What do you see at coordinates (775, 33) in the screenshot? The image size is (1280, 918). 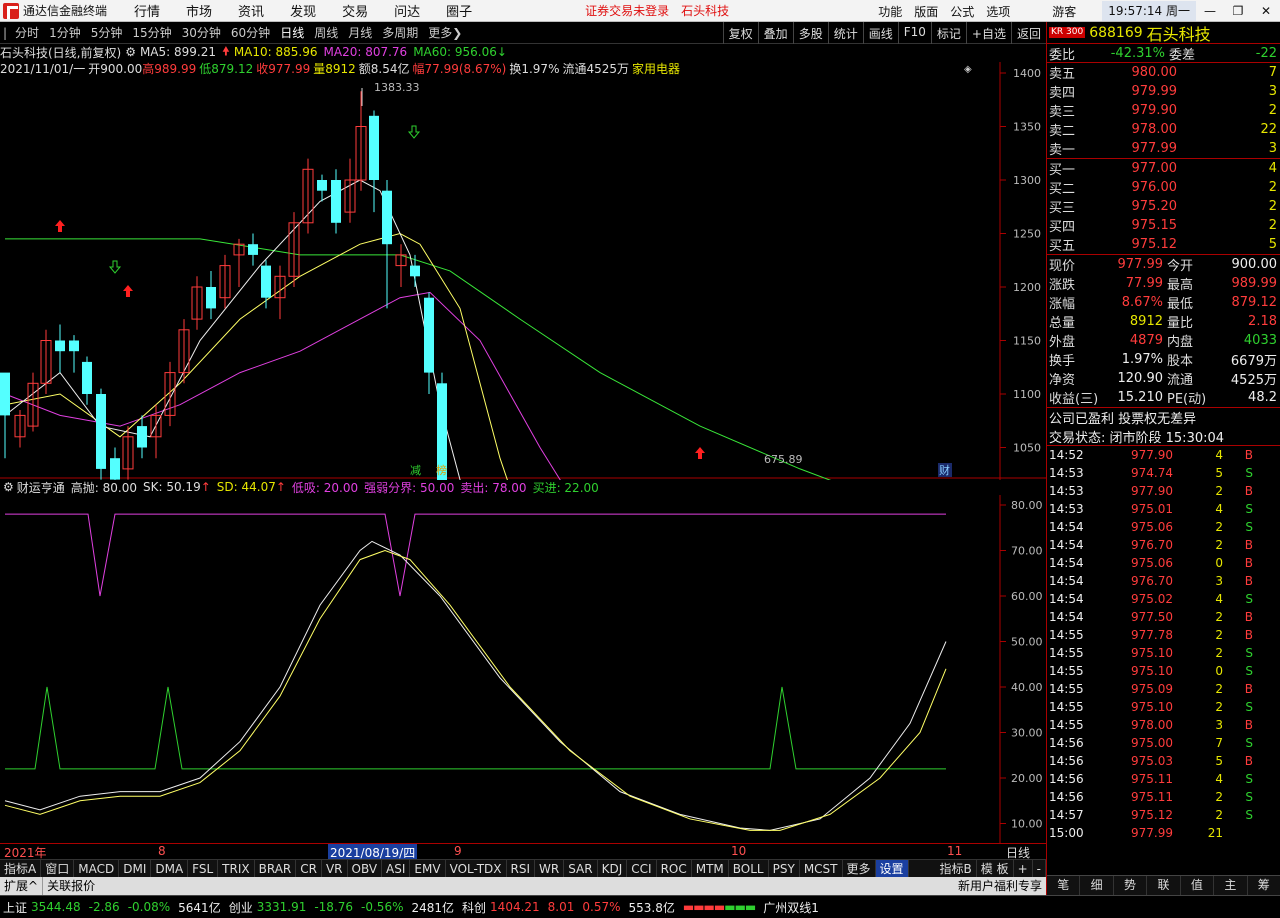 I see `btn-diejia: 叠加` at bounding box center [775, 33].